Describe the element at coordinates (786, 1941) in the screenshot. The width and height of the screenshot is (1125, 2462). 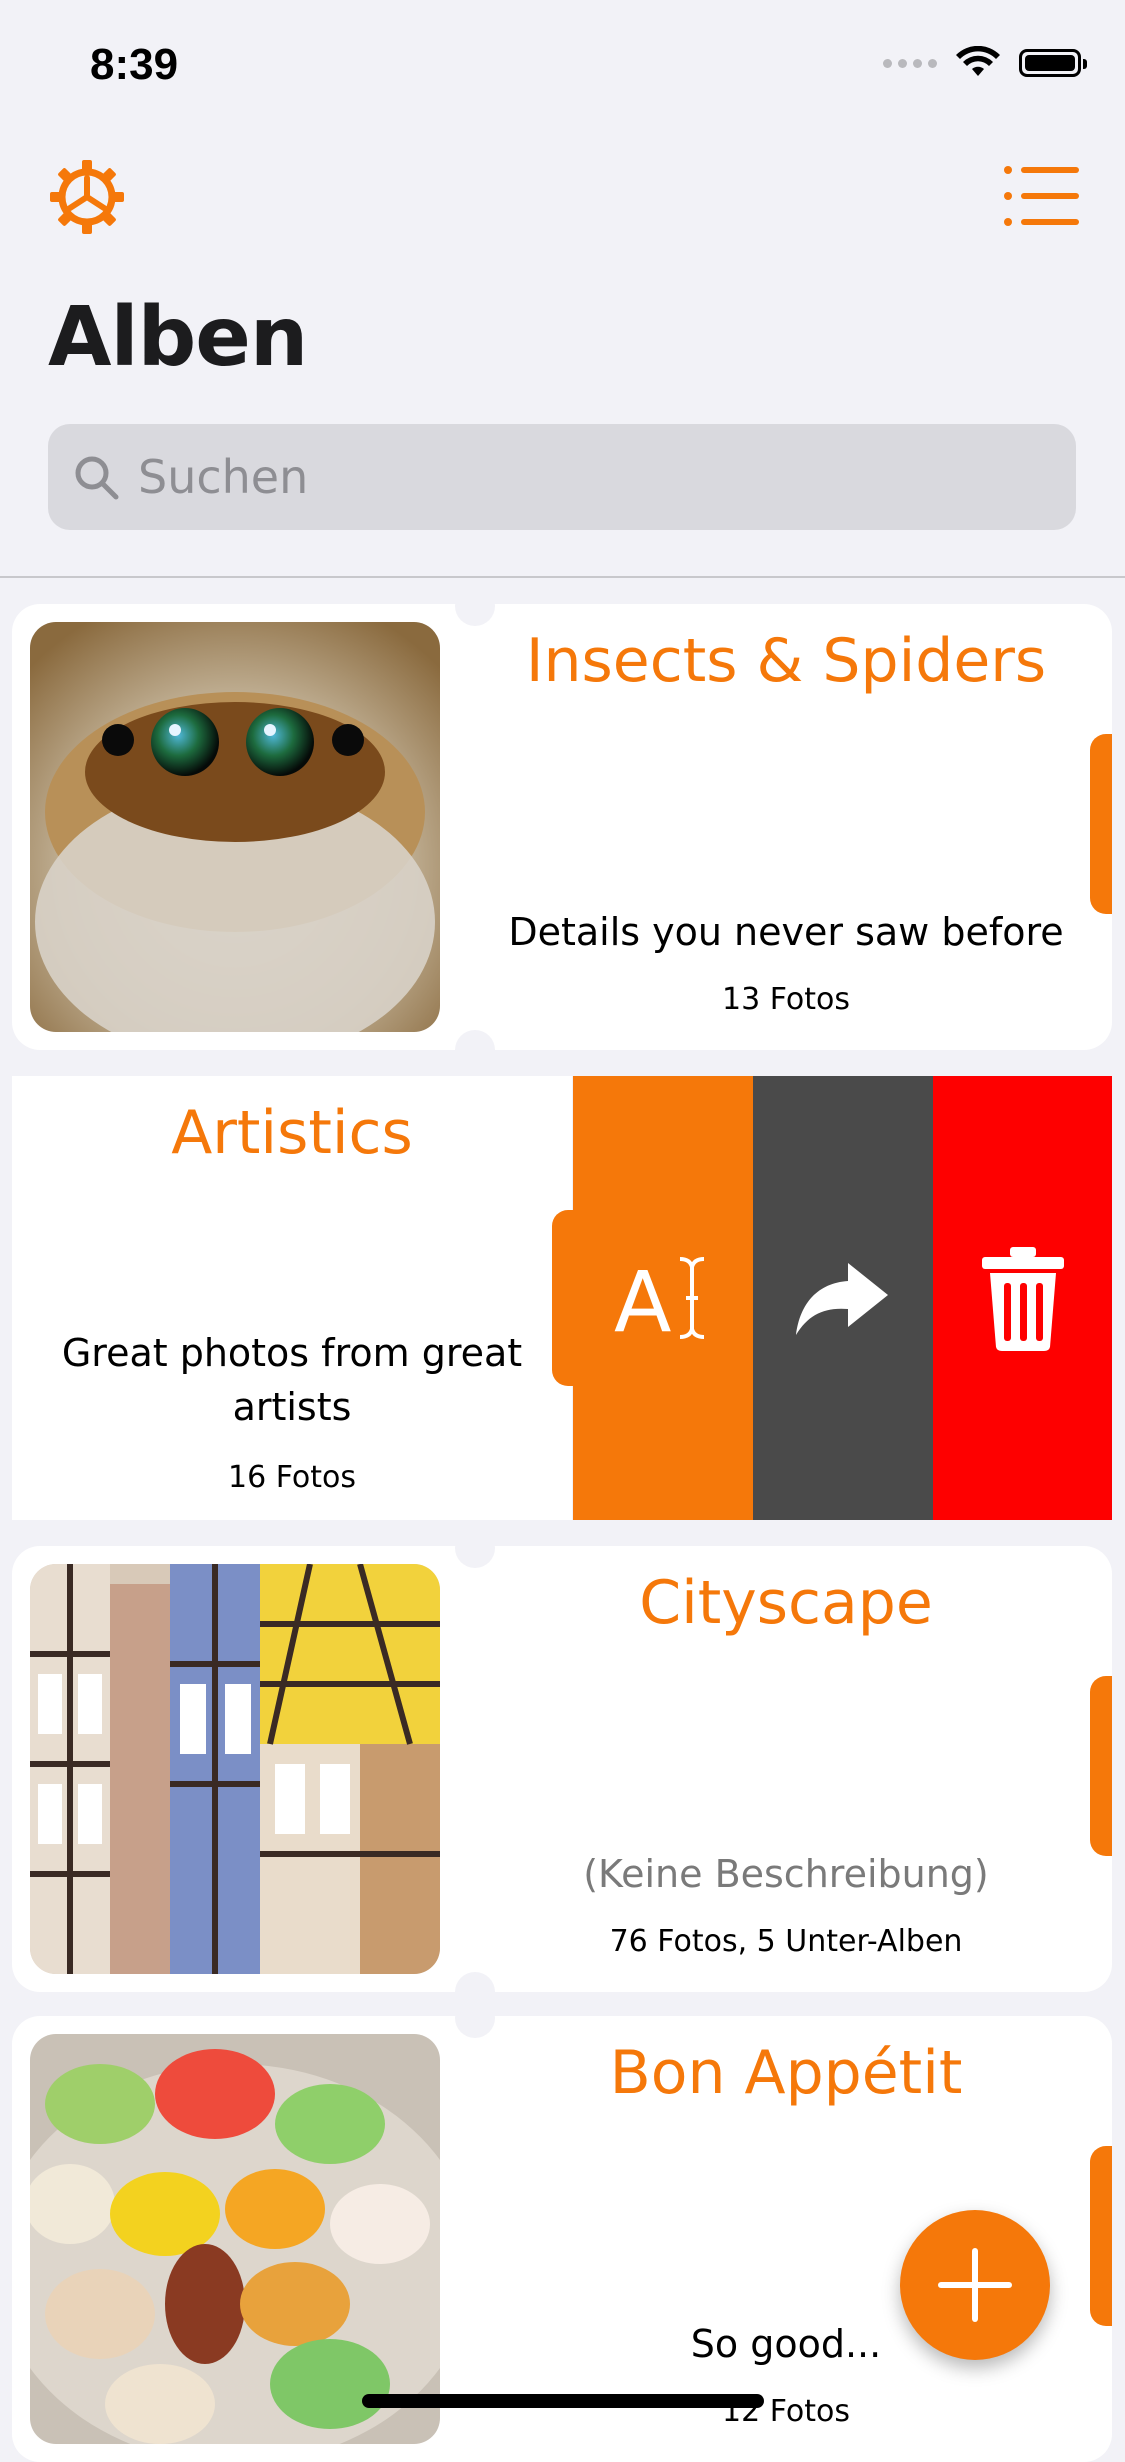
I see `album-photo-count: 76 Fotos, 5 Unter-Alben` at that location.